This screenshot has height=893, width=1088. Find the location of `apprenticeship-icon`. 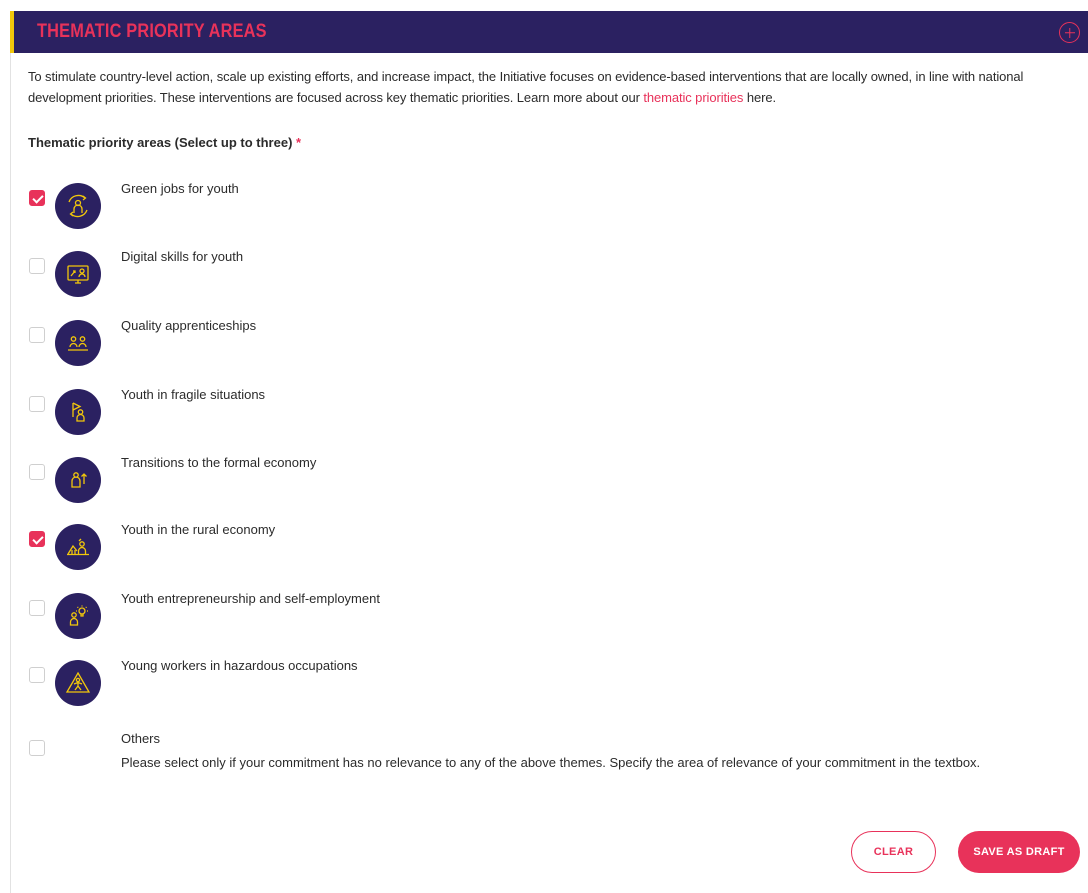

apprenticeship-icon is located at coordinates (78, 343).